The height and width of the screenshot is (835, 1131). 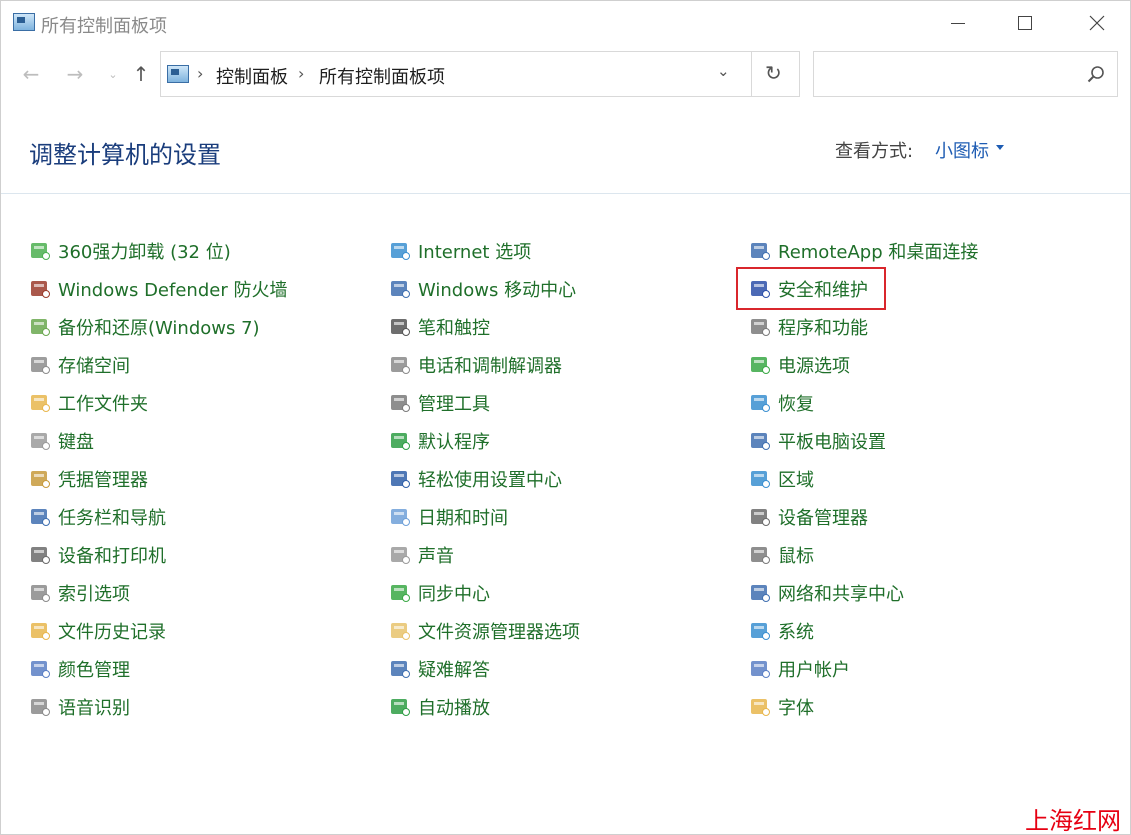 What do you see at coordinates (400, 289) in the screenshot?
I see `mobility-center-icon` at bounding box center [400, 289].